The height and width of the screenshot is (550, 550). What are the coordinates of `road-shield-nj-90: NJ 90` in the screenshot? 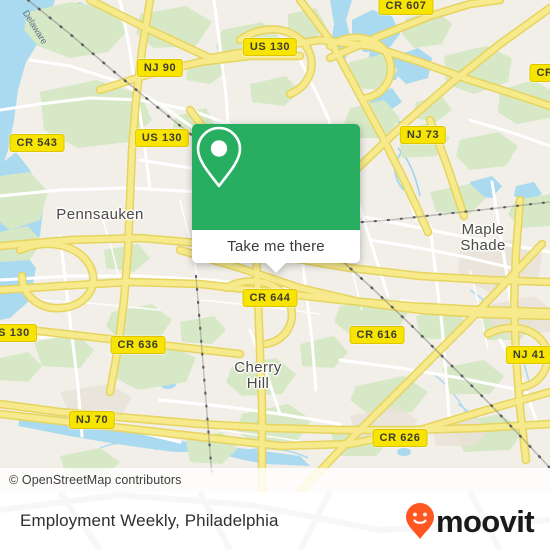 It's located at (160, 68).